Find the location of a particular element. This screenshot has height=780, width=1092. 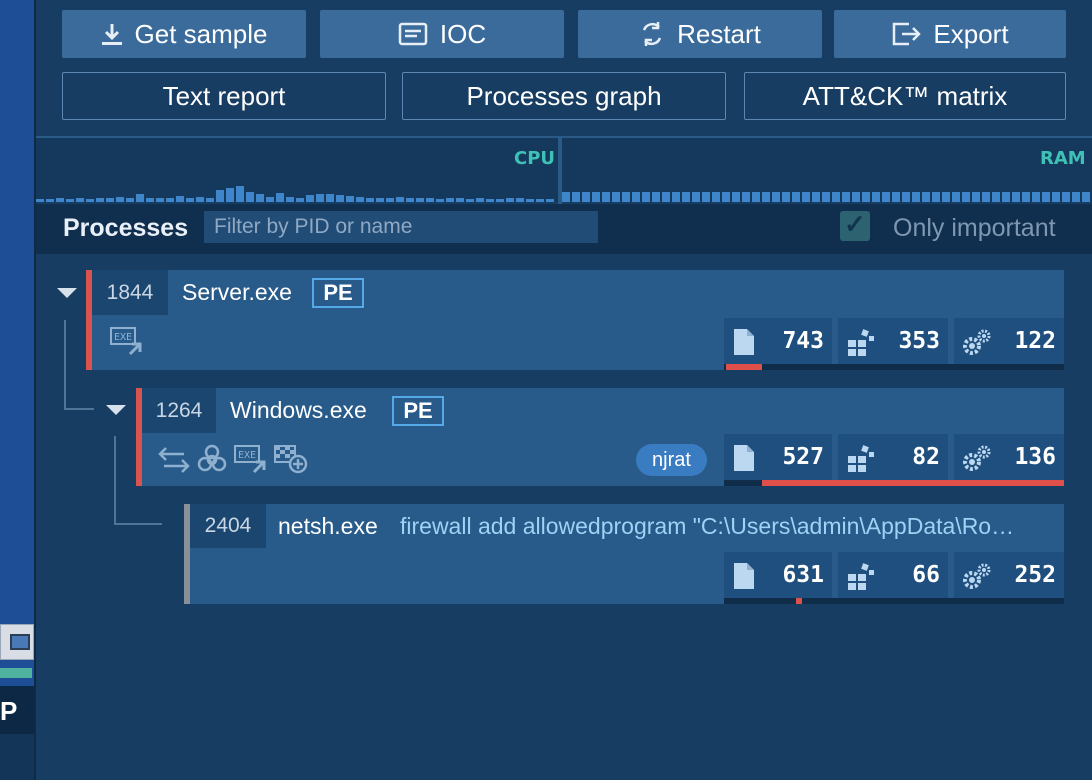

export-button: Export is located at coordinates (950, 34).